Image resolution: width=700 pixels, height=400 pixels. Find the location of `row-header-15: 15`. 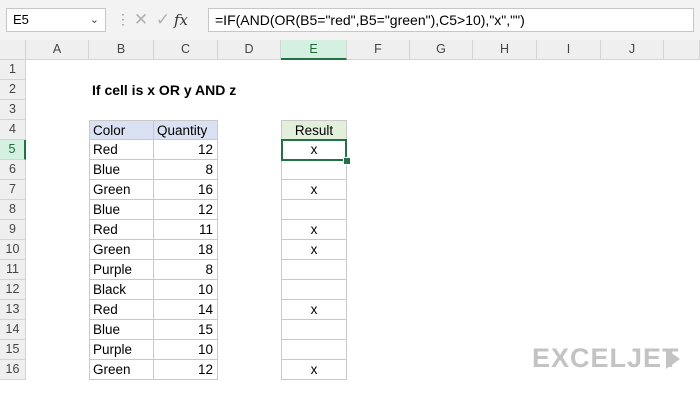

row-header-15: 15 is located at coordinates (13, 350).